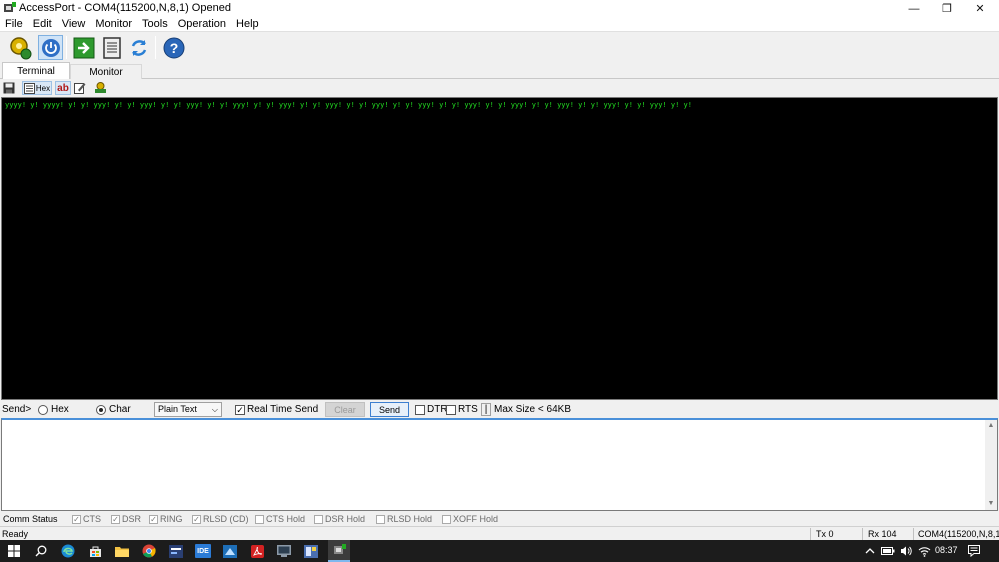 Image resolution: width=999 pixels, height=562 pixels. What do you see at coordinates (177, 409) in the screenshot?
I see `format-select-value: Plain Text` at bounding box center [177, 409].